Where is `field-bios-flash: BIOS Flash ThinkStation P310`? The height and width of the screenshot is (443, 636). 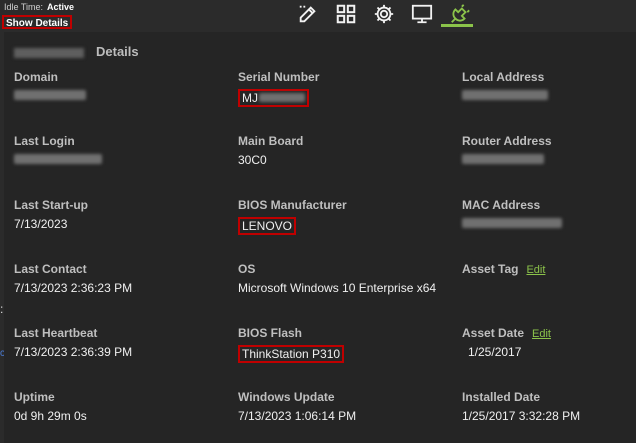 field-bios-flash: BIOS Flash ThinkStation P310 is located at coordinates (343, 344).